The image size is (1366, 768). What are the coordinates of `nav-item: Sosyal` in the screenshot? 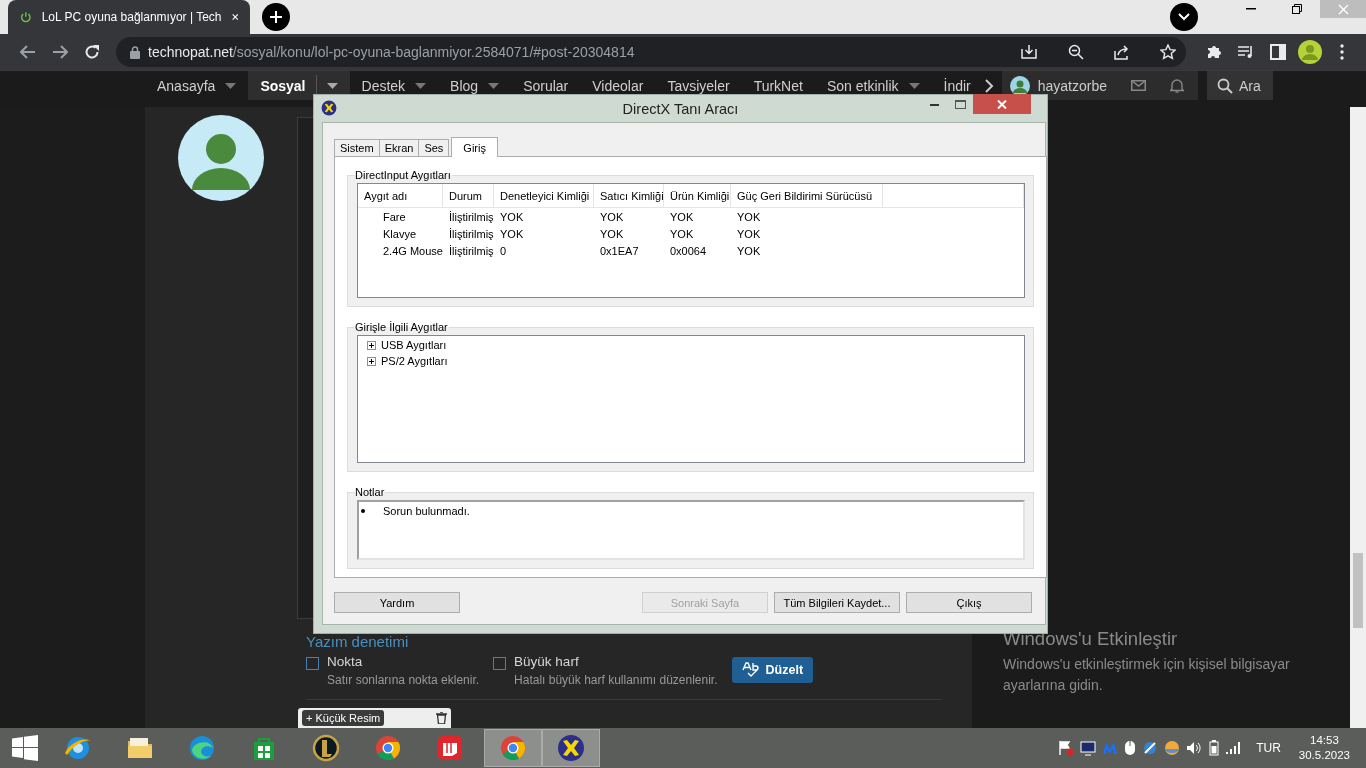 It's located at (299, 85).